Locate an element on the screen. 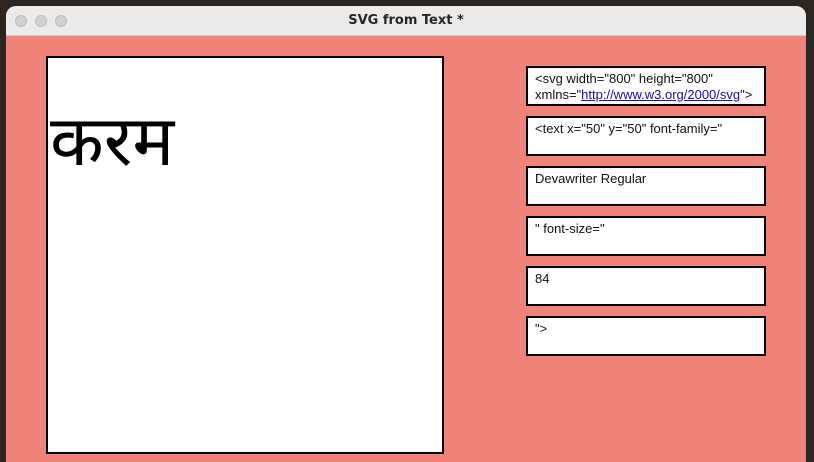 The height and width of the screenshot is (462, 814). font-family-field: Devawriter Regular is located at coordinates (646, 186).